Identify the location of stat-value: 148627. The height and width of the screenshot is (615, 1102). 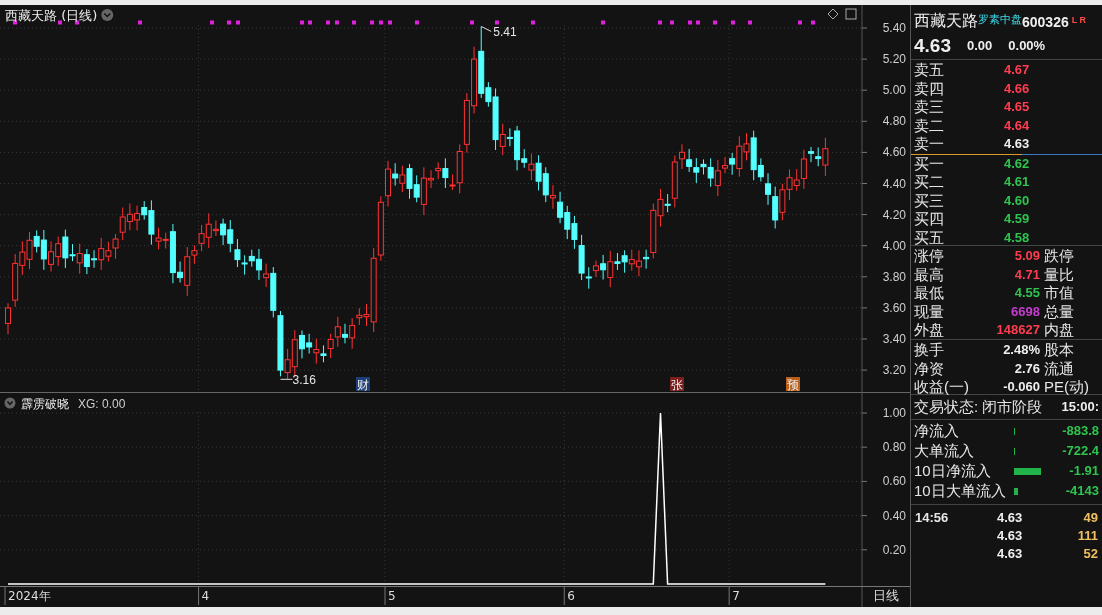
(1017, 330).